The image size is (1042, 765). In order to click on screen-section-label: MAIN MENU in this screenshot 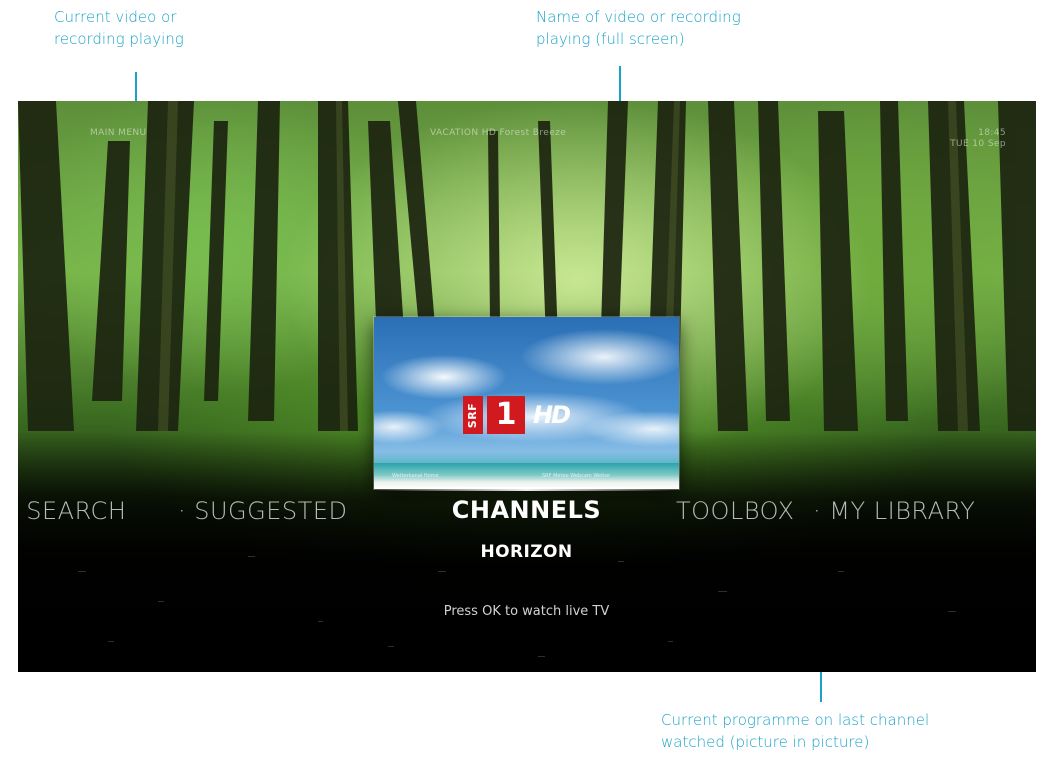, I will do `click(118, 133)`.